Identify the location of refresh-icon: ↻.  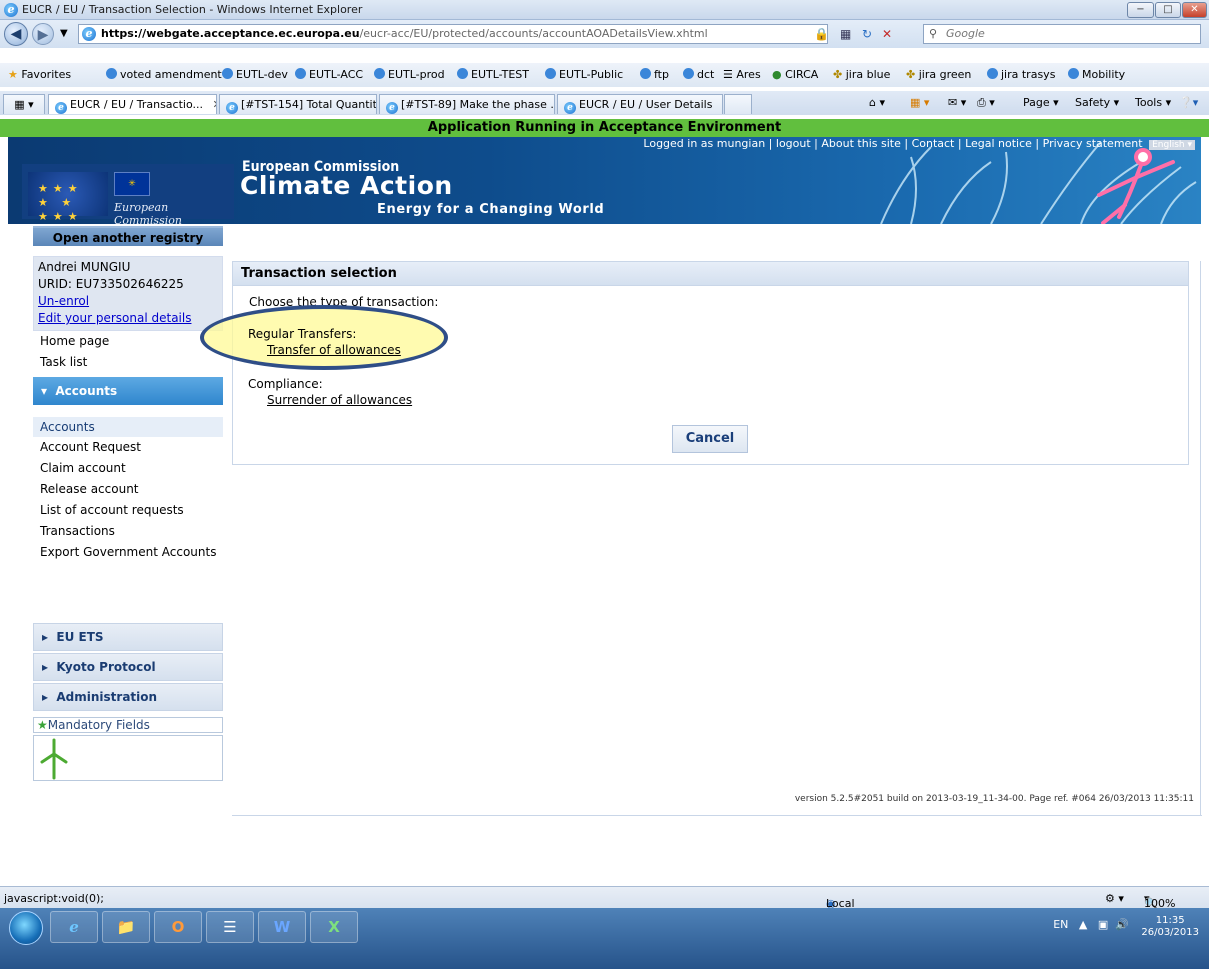
(867, 34).